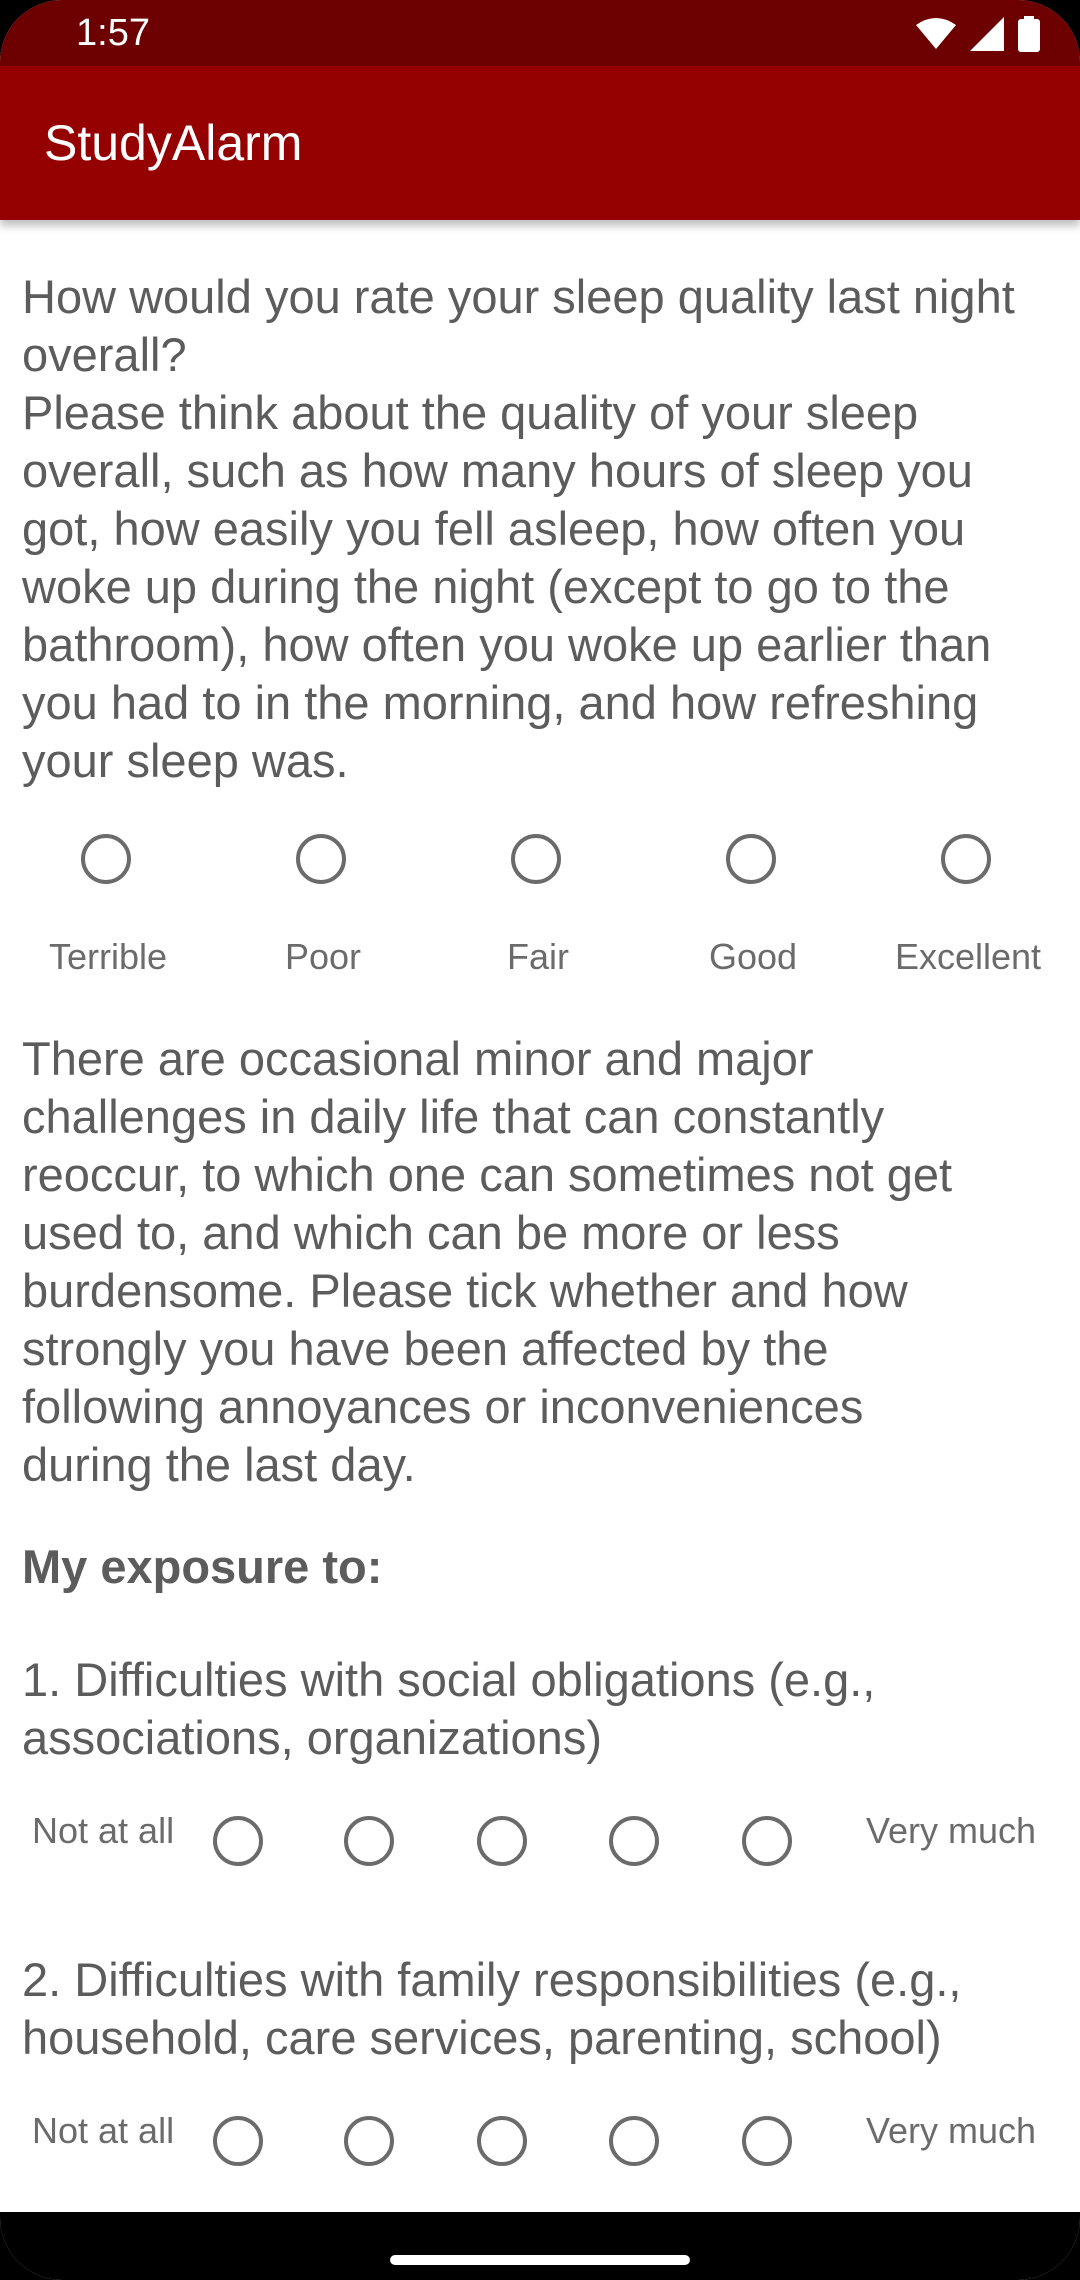  What do you see at coordinates (951, 2130) in the screenshot?
I see `item-2-high-label: Very much` at bounding box center [951, 2130].